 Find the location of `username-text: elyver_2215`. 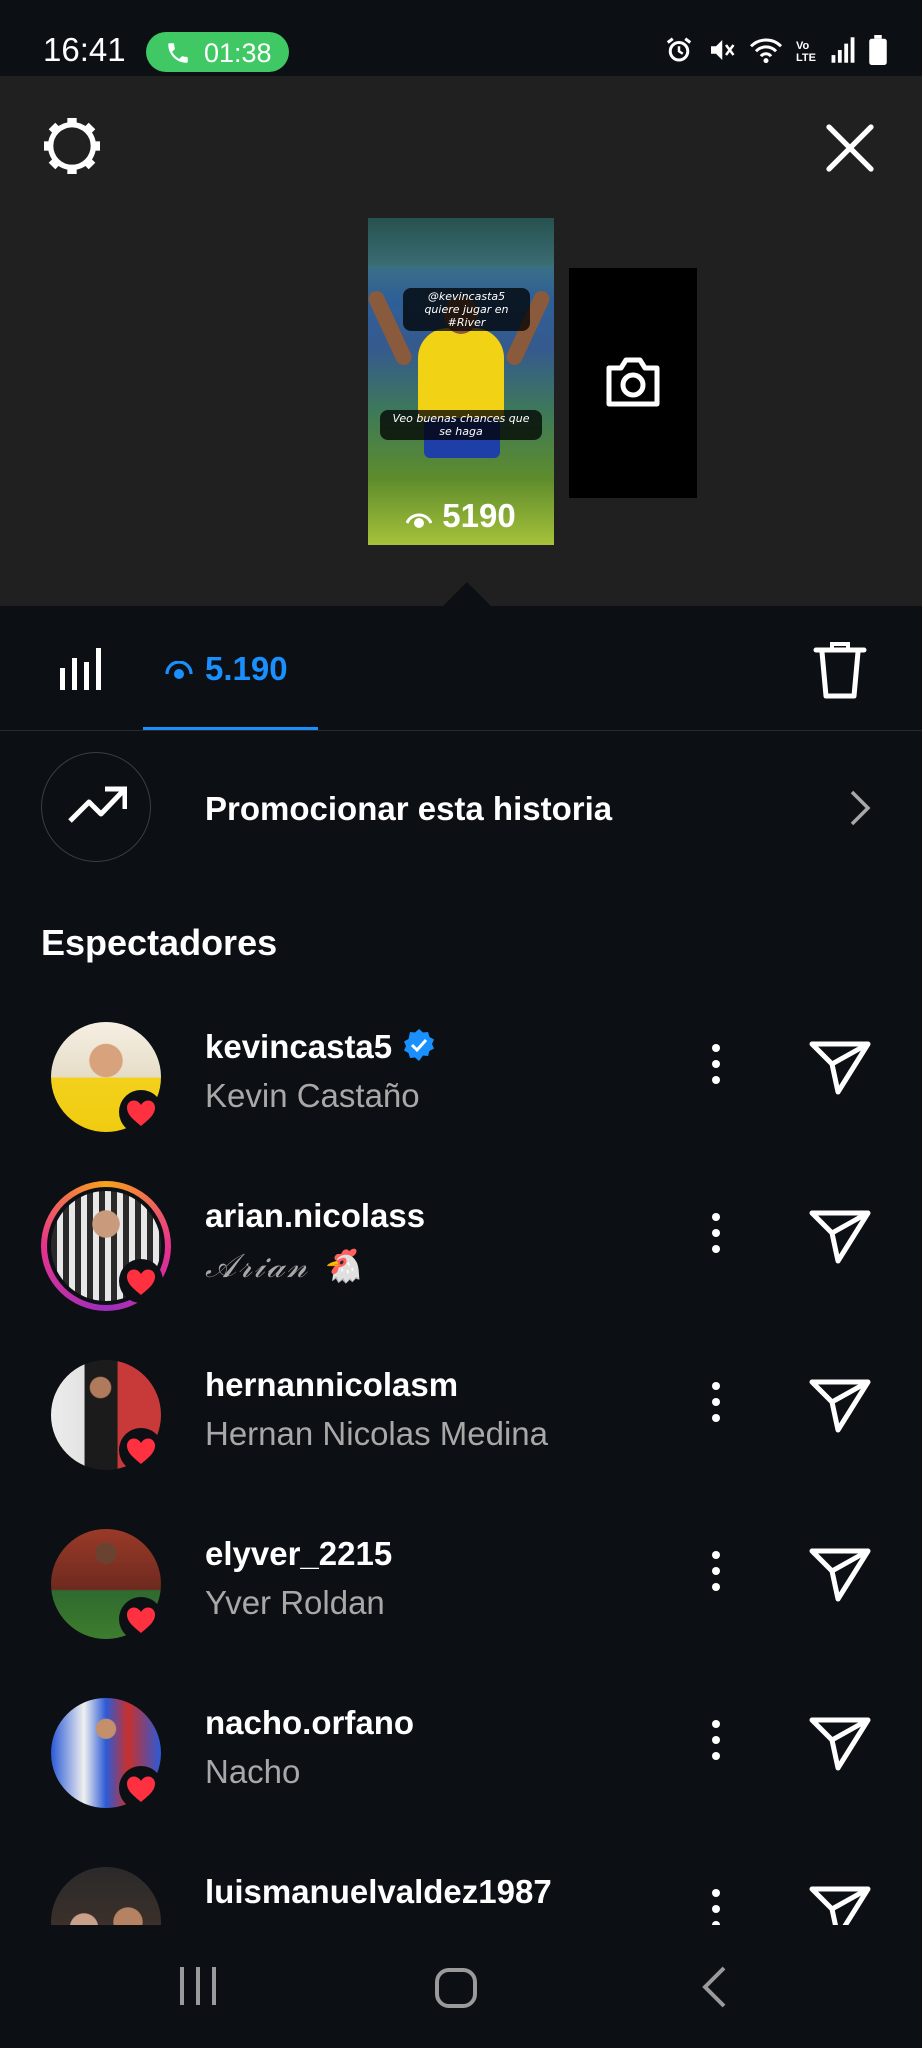

username-text: elyver_2215 is located at coordinates (299, 1553).